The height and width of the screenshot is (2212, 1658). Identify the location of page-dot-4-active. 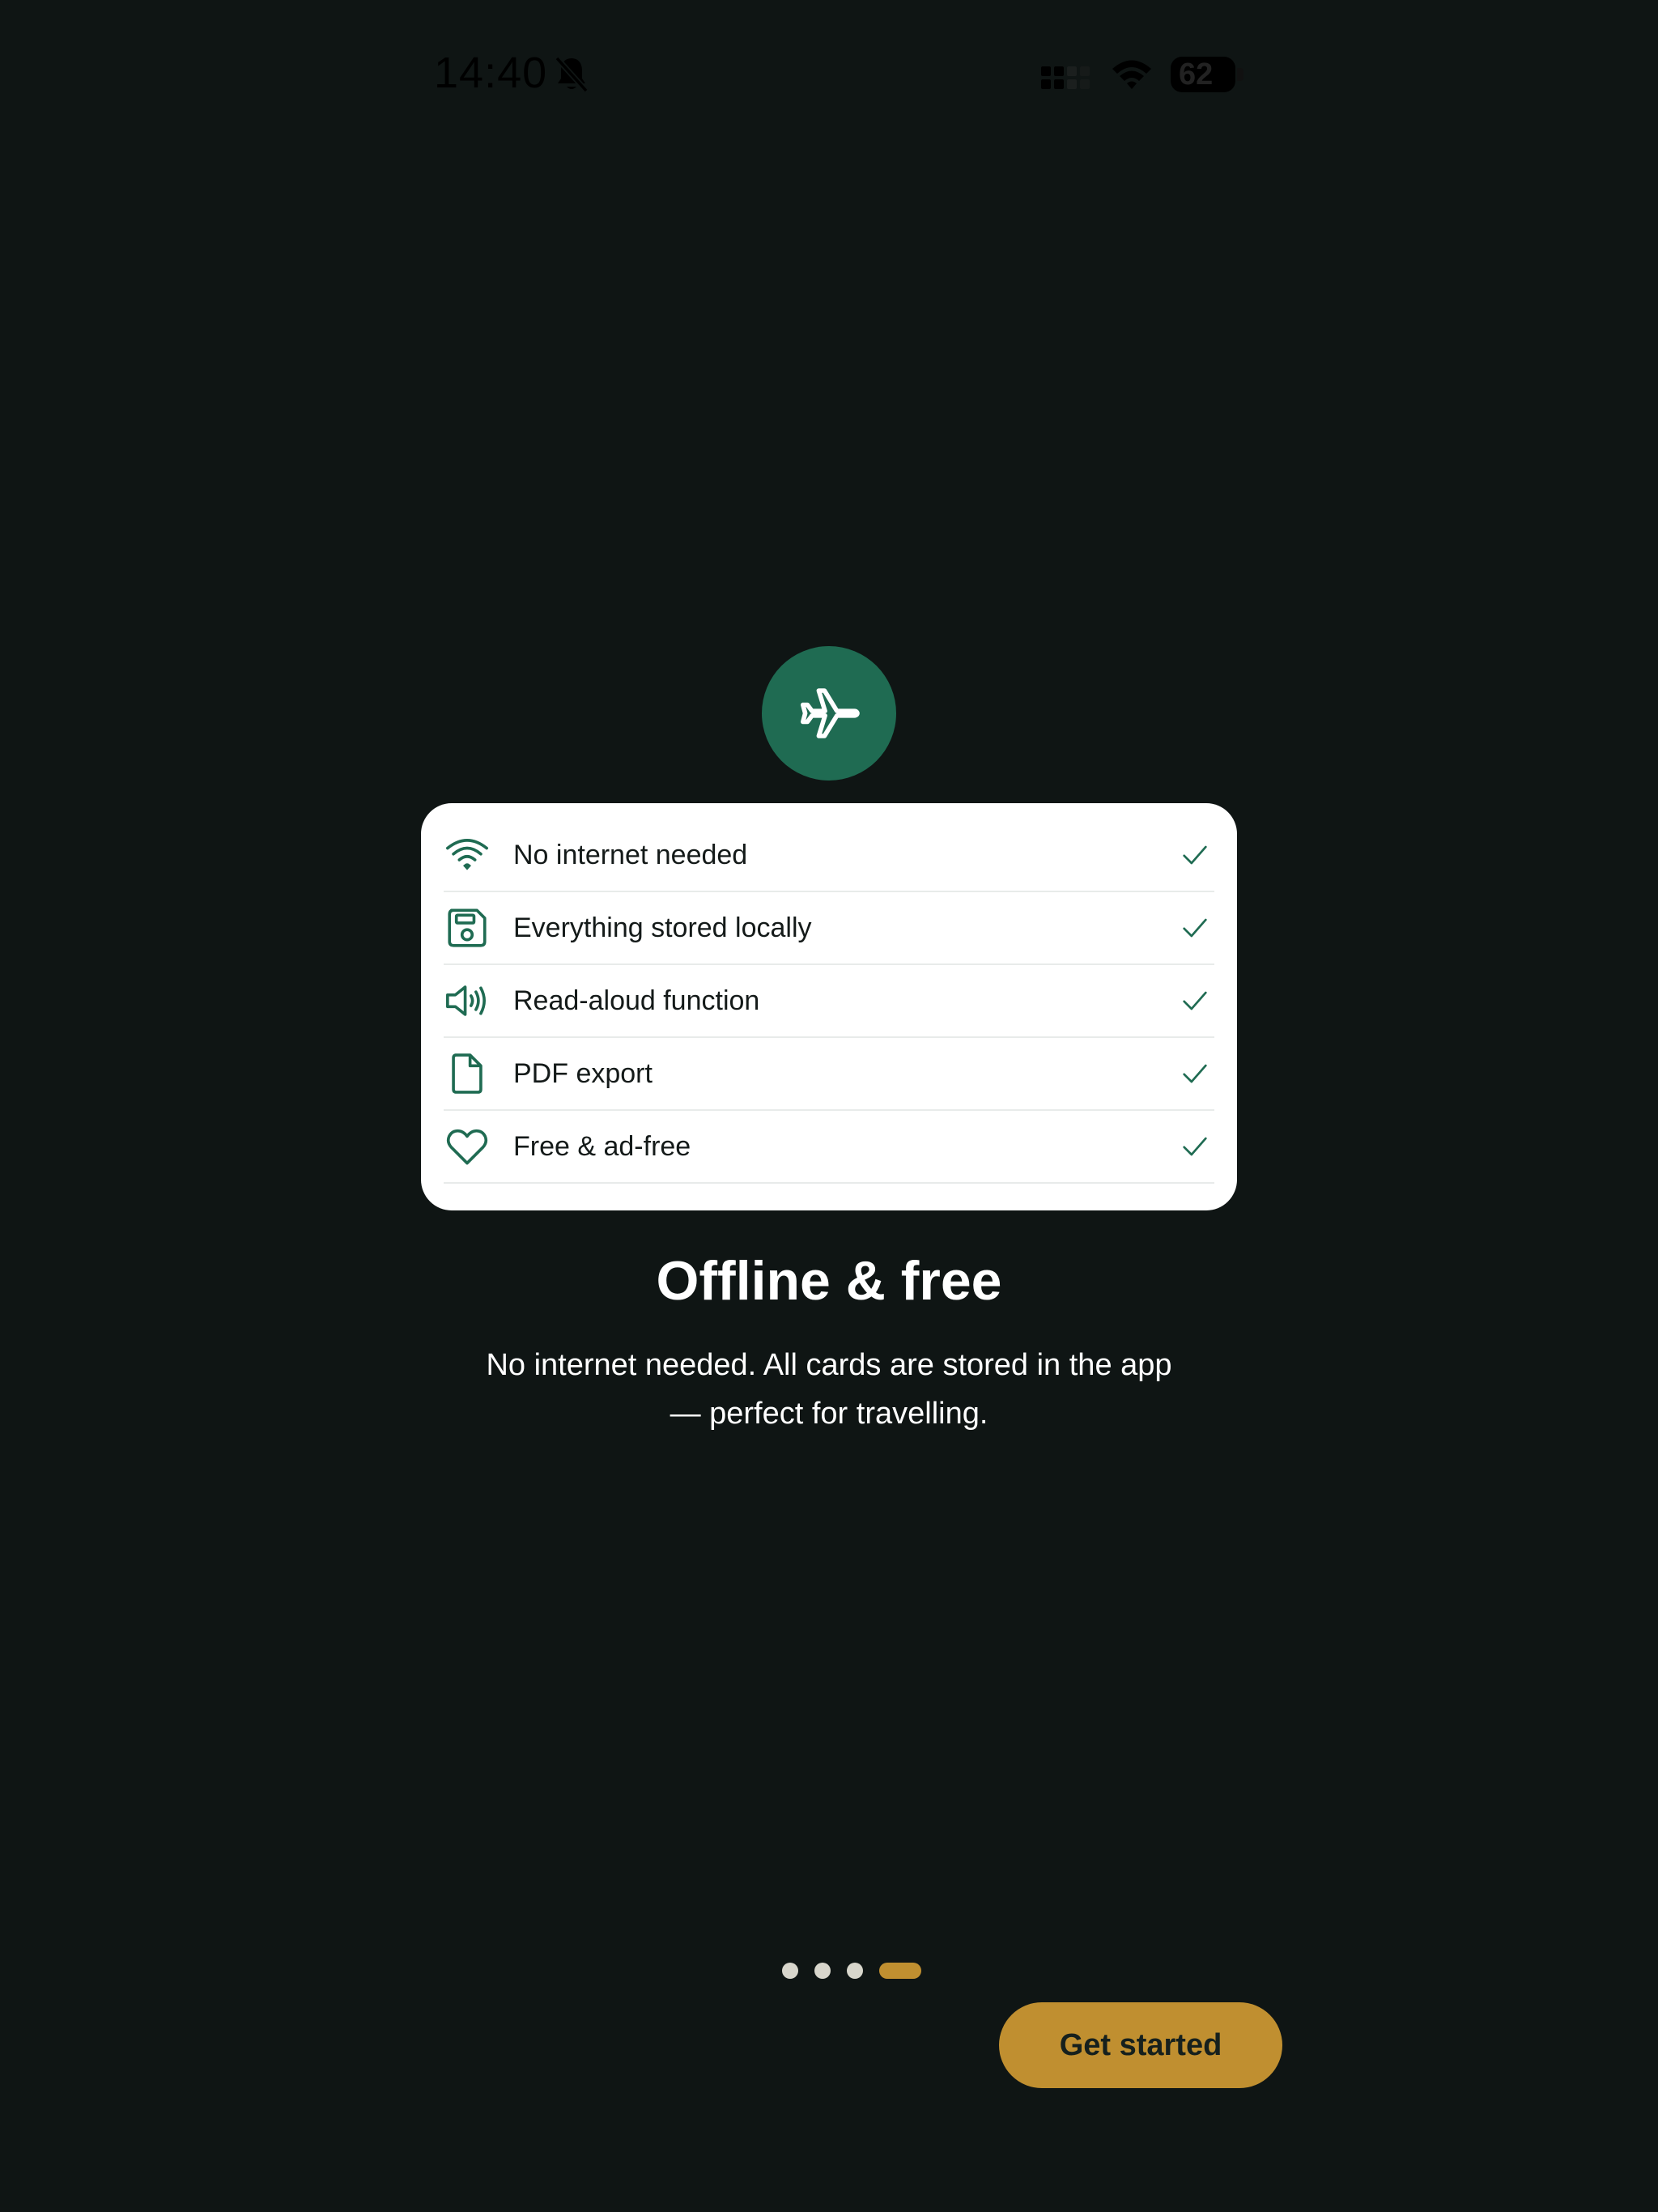
(900, 1971).